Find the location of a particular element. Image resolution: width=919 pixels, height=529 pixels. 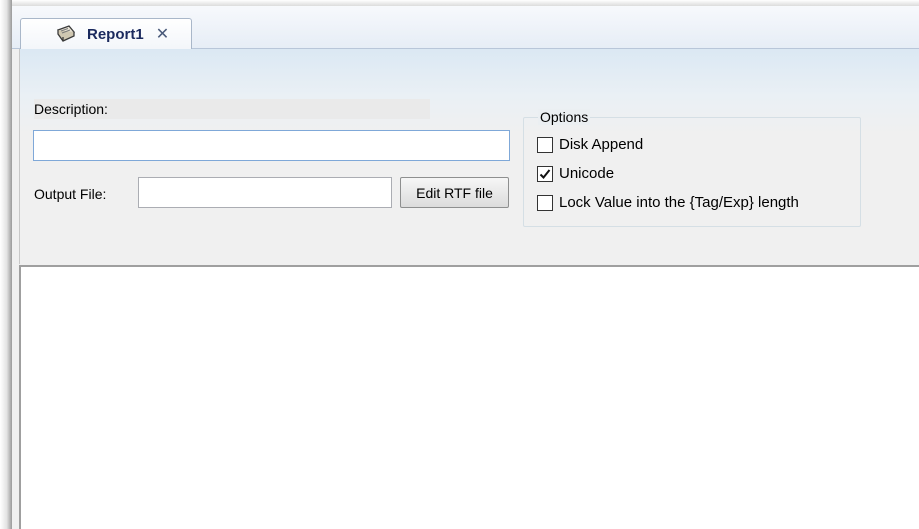

tab-report1: Report1 ✕ is located at coordinates (106, 33).